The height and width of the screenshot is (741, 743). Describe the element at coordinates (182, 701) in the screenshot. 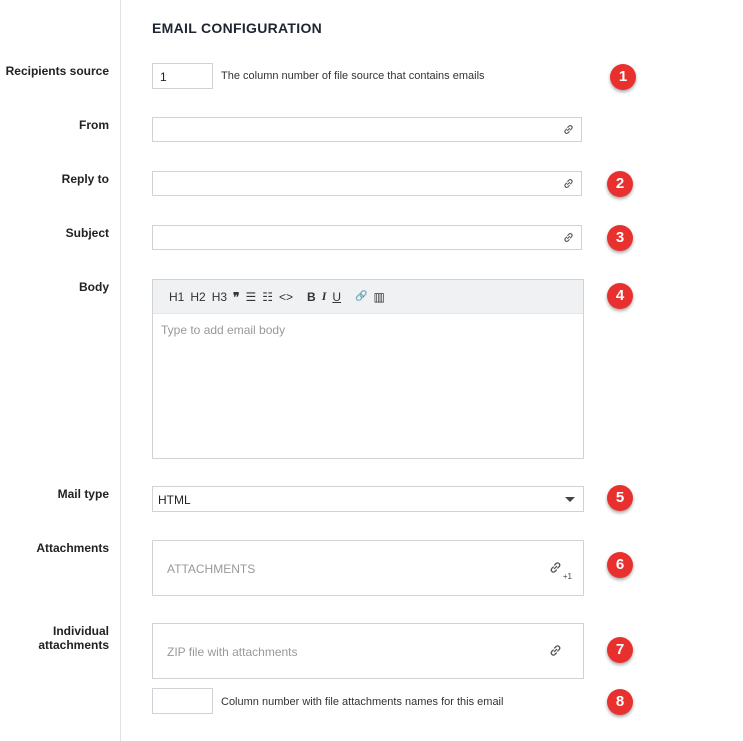

I see `attachment-column-input` at that location.